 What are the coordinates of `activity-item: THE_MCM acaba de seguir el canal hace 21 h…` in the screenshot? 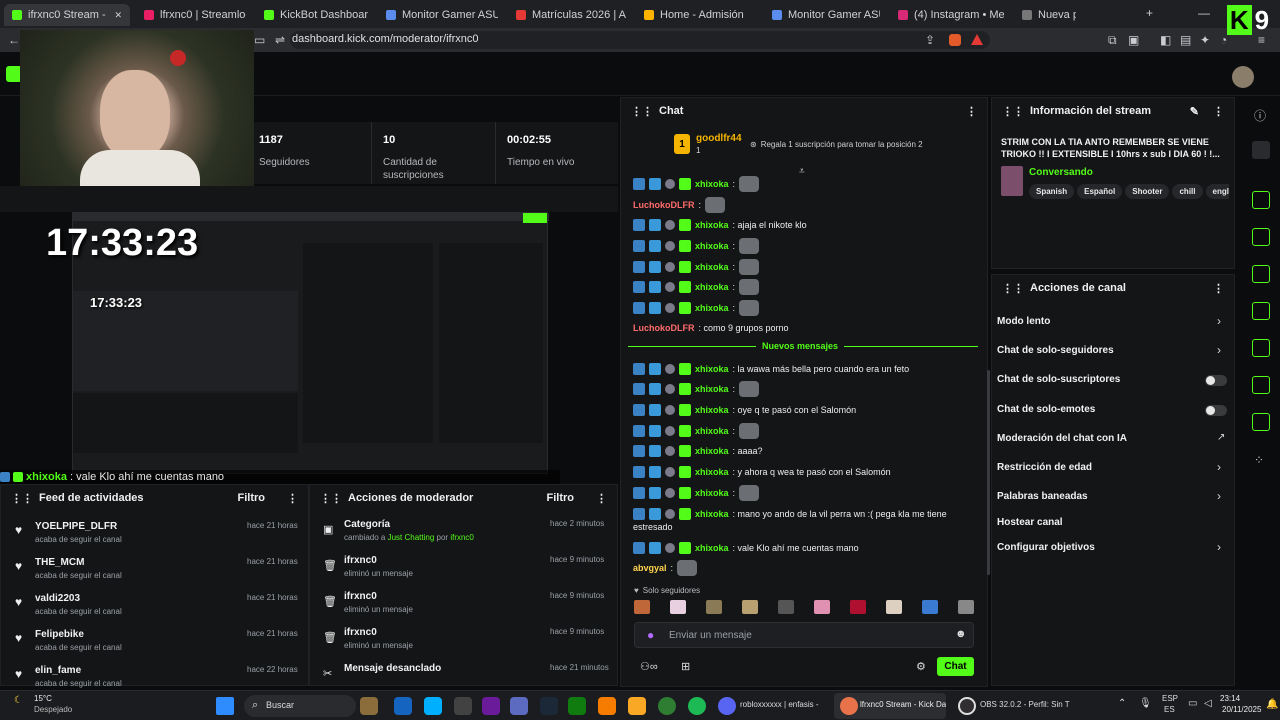 It's located at (168, 568).